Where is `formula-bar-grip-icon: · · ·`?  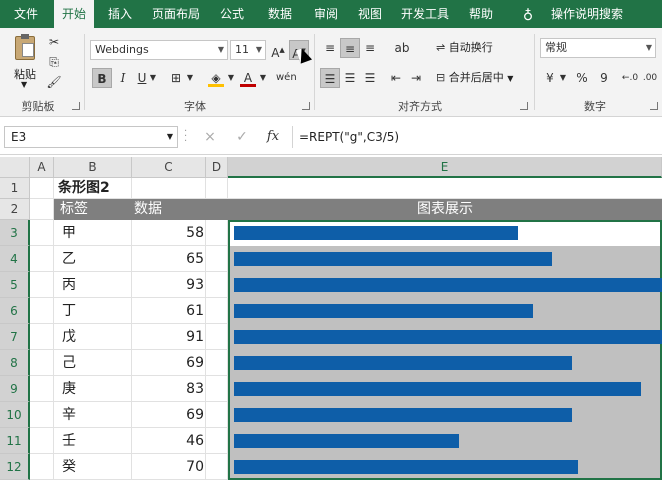 formula-bar-grip-icon: · · · is located at coordinates (186, 137).